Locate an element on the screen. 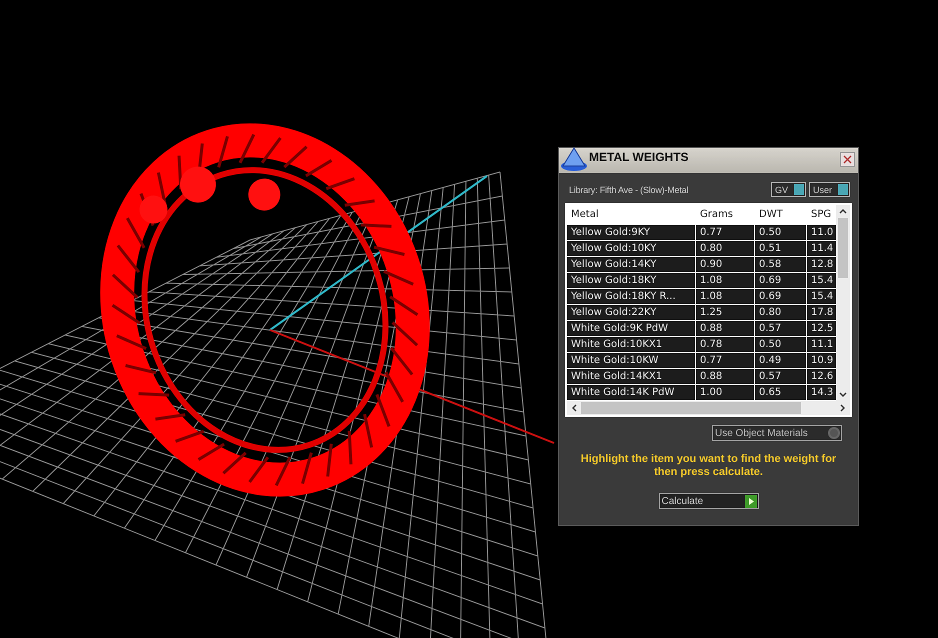  table-cell: White Gold:14K PdW is located at coordinates (631, 392).